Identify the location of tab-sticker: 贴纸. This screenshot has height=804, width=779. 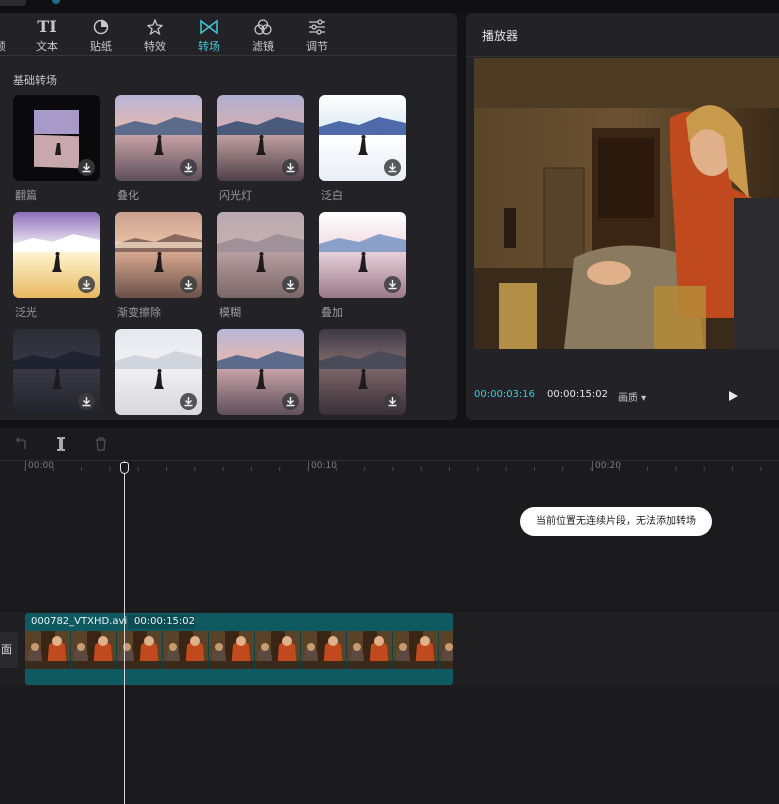
(101, 36).